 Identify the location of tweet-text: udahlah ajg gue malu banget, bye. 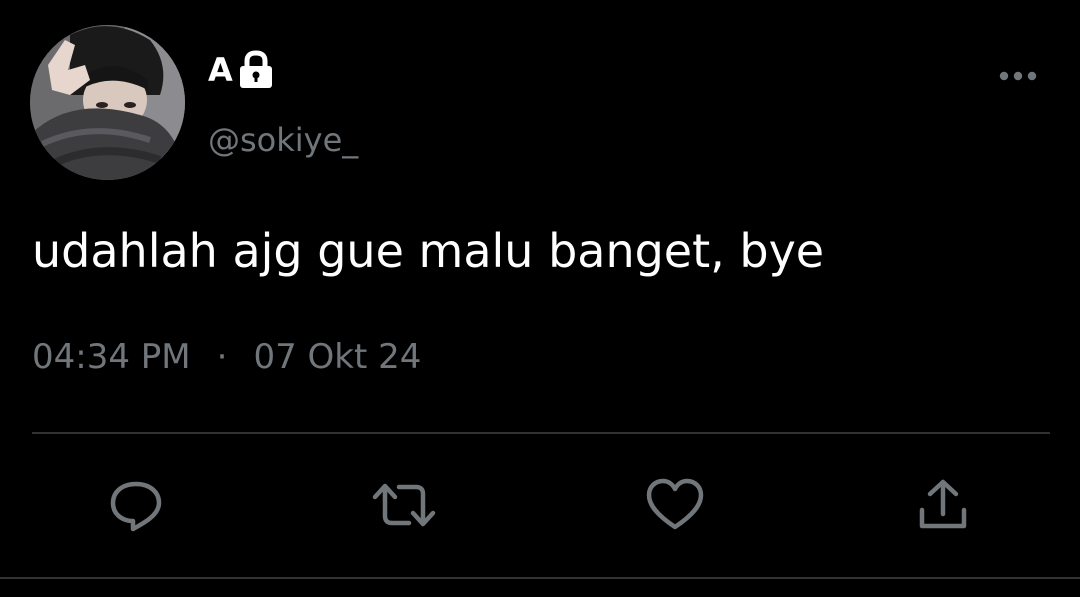
(428, 251).